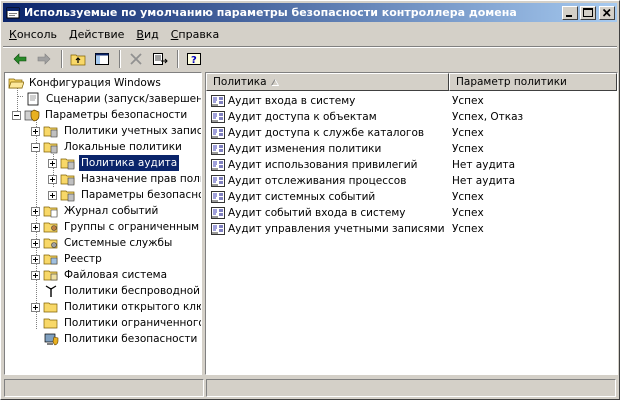 The image size is (620, 400). What do you see at coordinates (607, 12) in the screenshot?
I see `close-button` at bounding box center [607, 12].